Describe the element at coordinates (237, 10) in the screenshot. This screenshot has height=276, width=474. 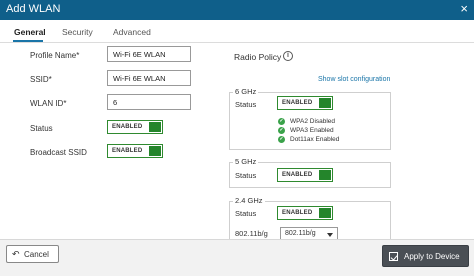
I see `dialog-title-bar: Add WLAN ×` at that location.